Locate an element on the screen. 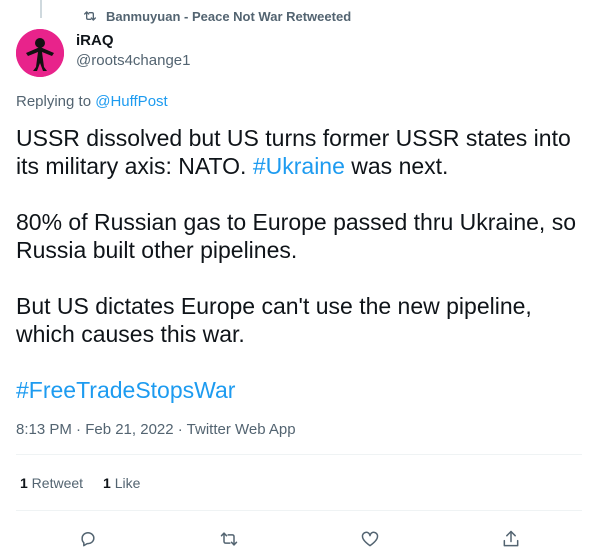 The image size is (598, 557). heart-icon is located at coordinates (370, 539).